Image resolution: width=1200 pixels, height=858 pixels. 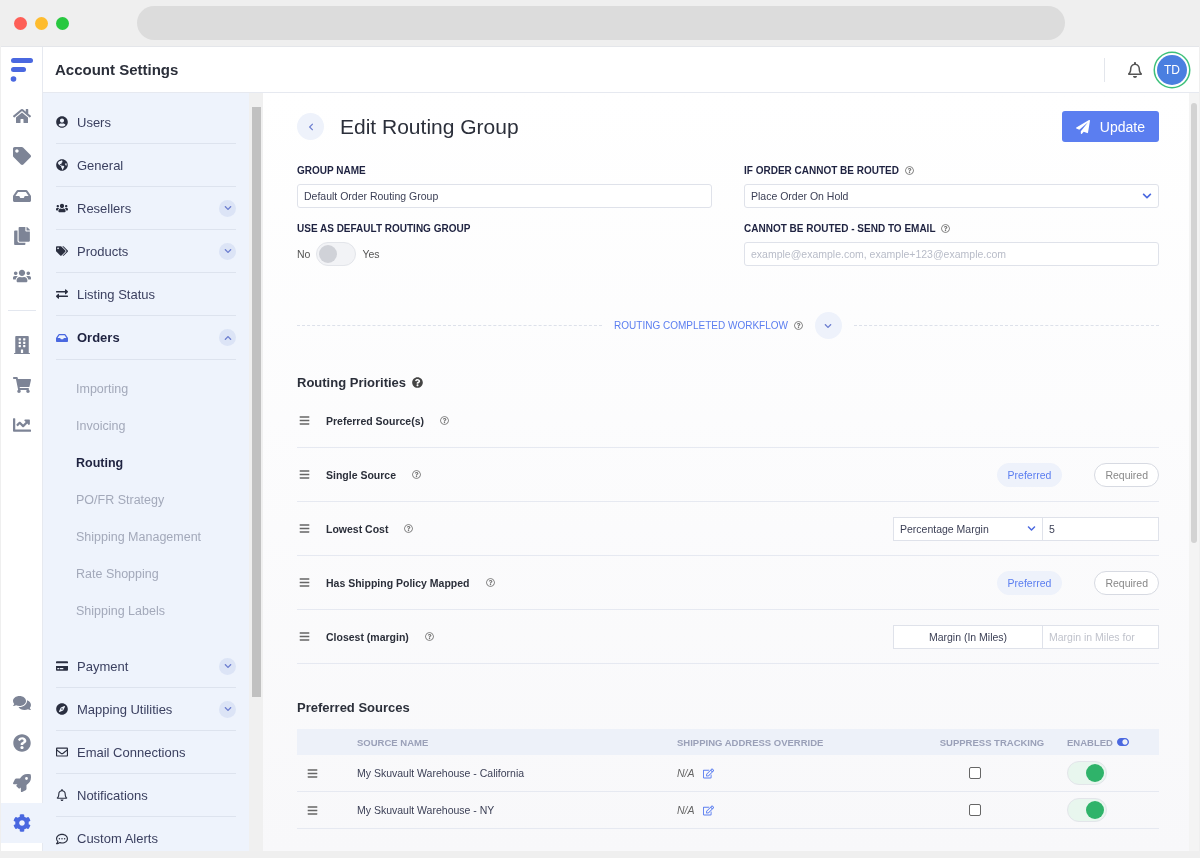 What do you see at coordinates (371, 254) in the screenshot?
I see `toggle-label: Yes` at bounding box center [371, 254].